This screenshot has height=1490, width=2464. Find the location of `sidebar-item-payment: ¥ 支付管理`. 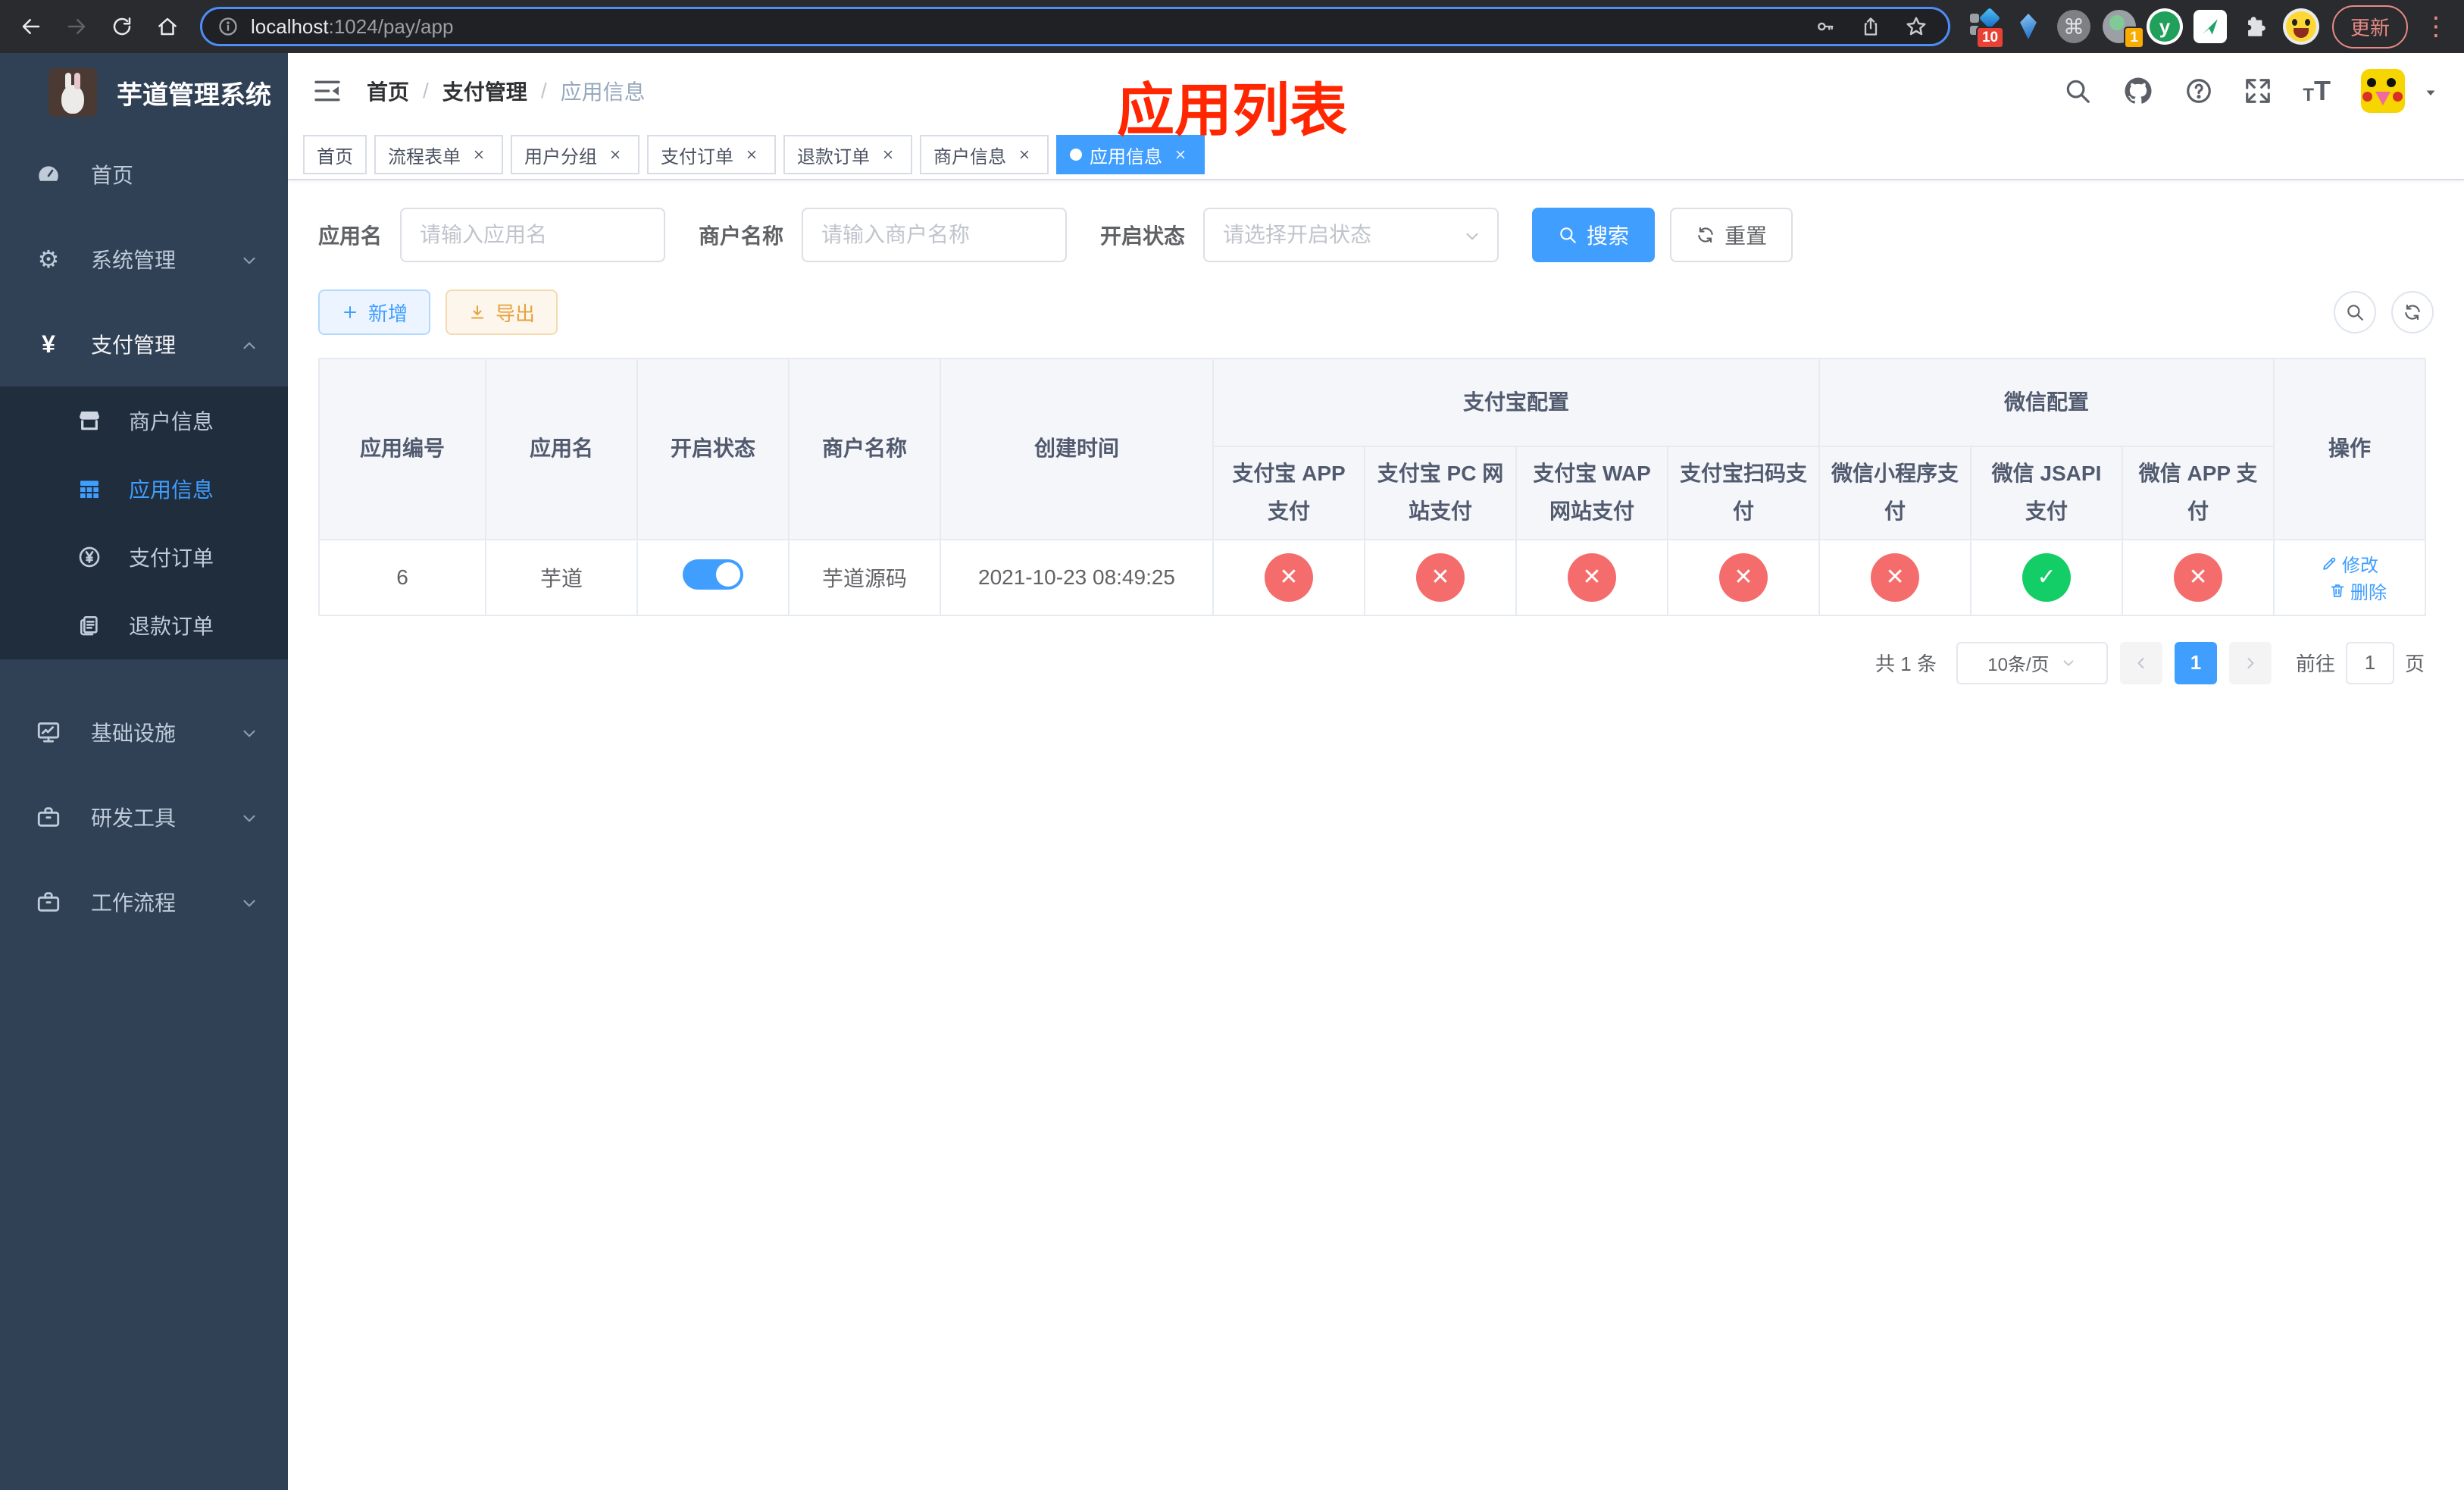

sidebar-item-payment: ¥ 支付管理 is located at coordinates (144, 345).